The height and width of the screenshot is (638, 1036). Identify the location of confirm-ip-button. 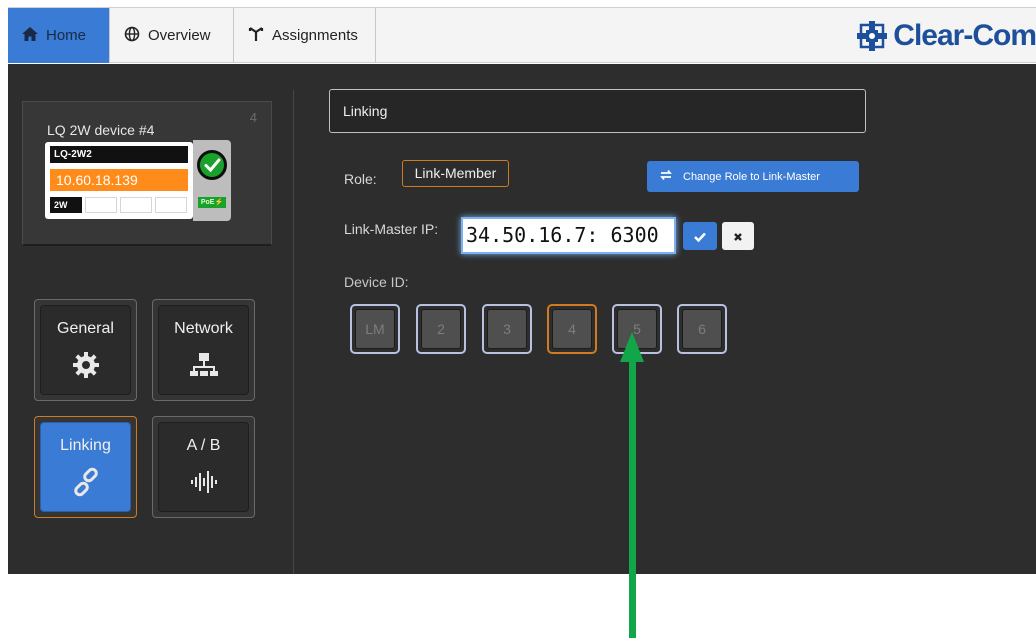
(700, 236).